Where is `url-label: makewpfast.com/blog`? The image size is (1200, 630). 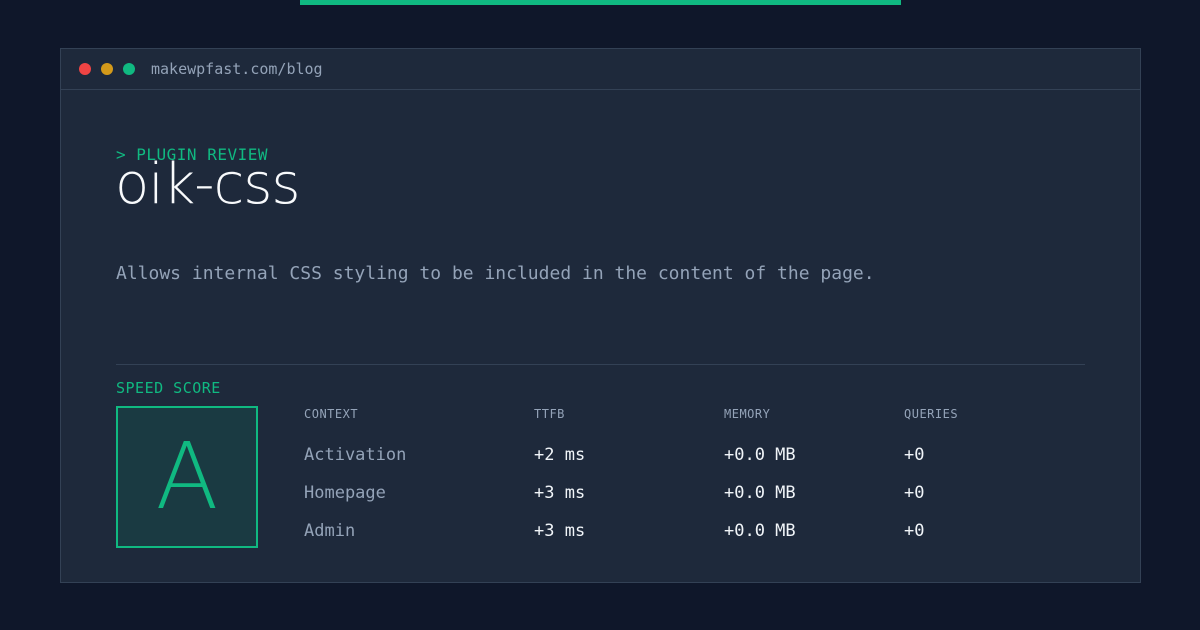 url-label: makewpfast.com/blog is located at coordinates (237, 69).